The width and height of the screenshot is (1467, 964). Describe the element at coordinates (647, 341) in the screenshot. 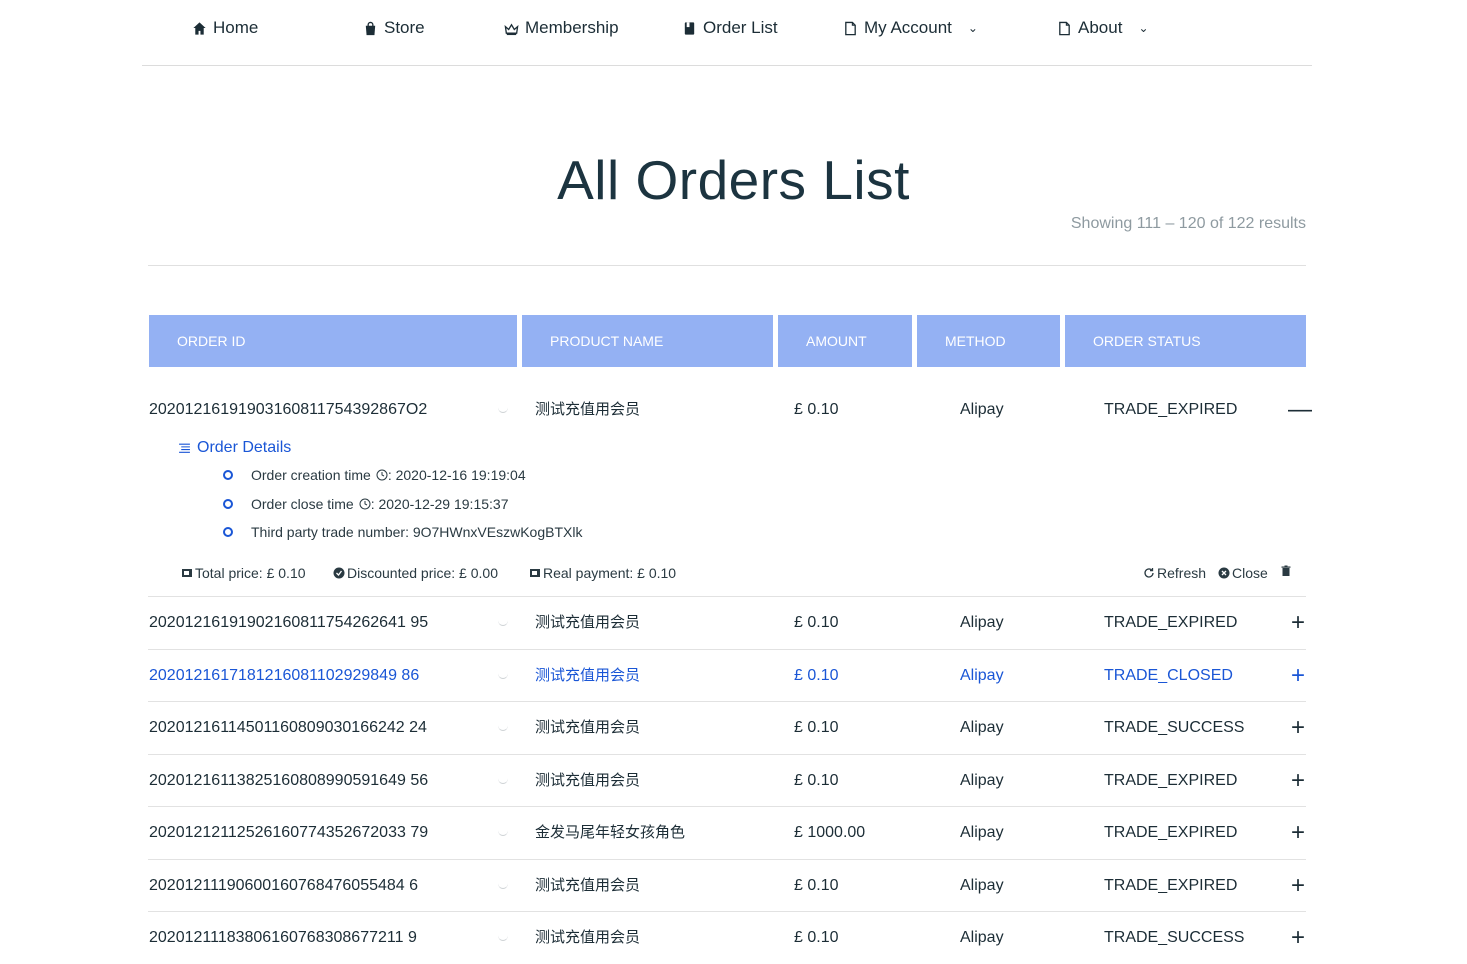

I see `header-product-name: PRODUCT NAME` at that location.